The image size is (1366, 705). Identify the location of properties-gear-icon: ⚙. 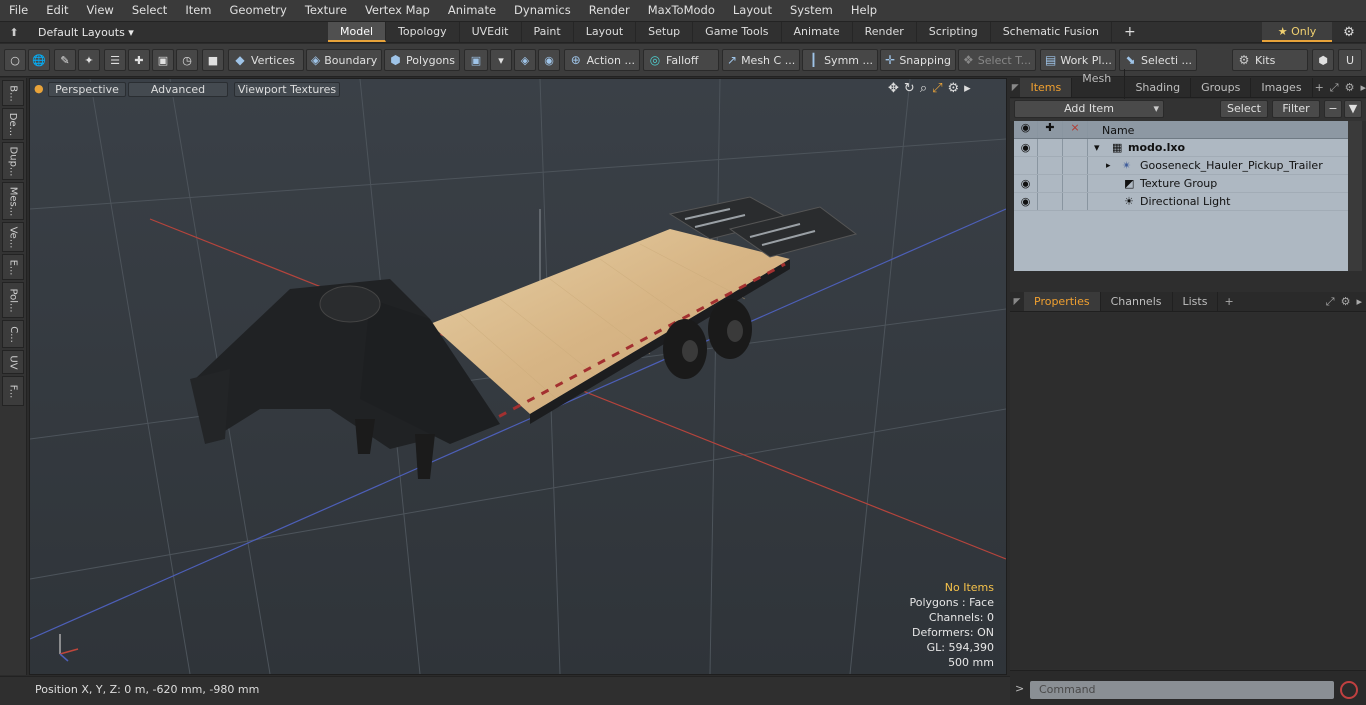
(1349, 301).